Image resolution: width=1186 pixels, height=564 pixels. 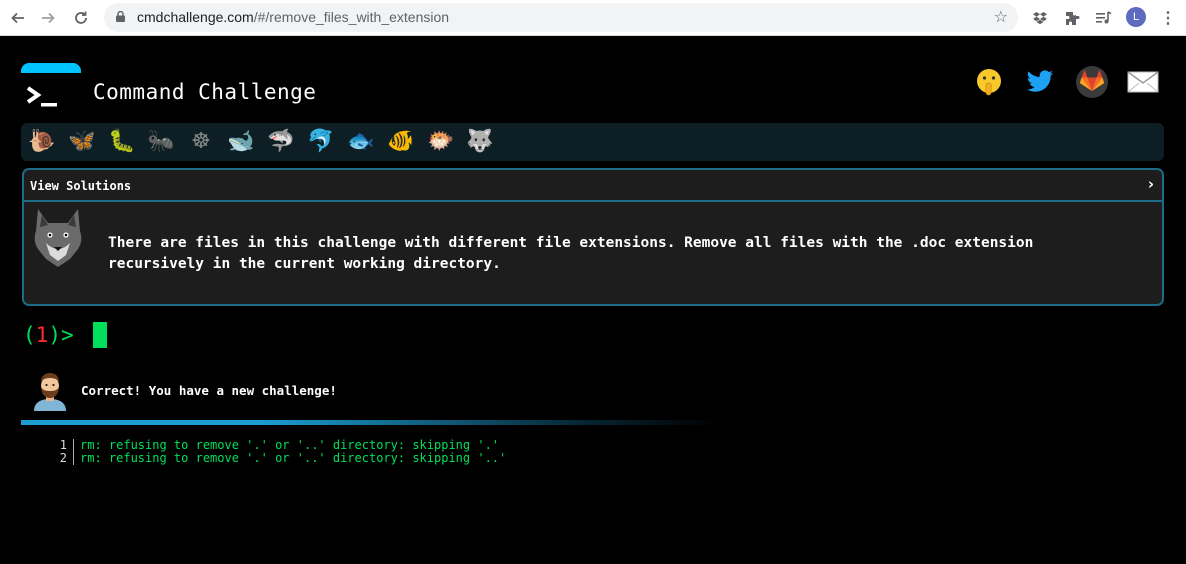 What do you see at coordinates (593, 186) in the screenshot?
I see `view-solutions-toggle: View Solutions ›` at bounding box center [593, 186].